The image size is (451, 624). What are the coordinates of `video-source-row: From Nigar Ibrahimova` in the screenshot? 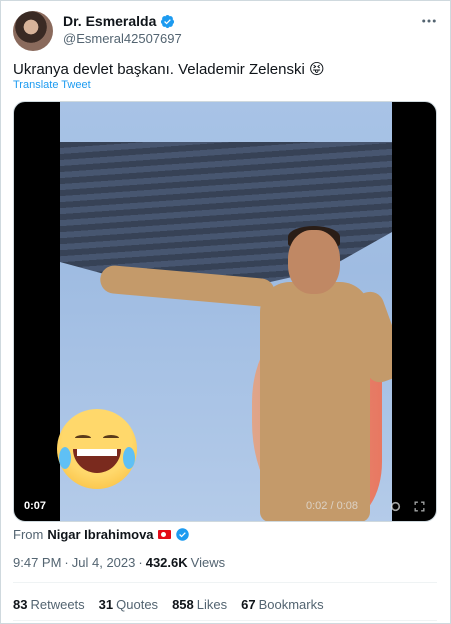 It's located at (101, 534).